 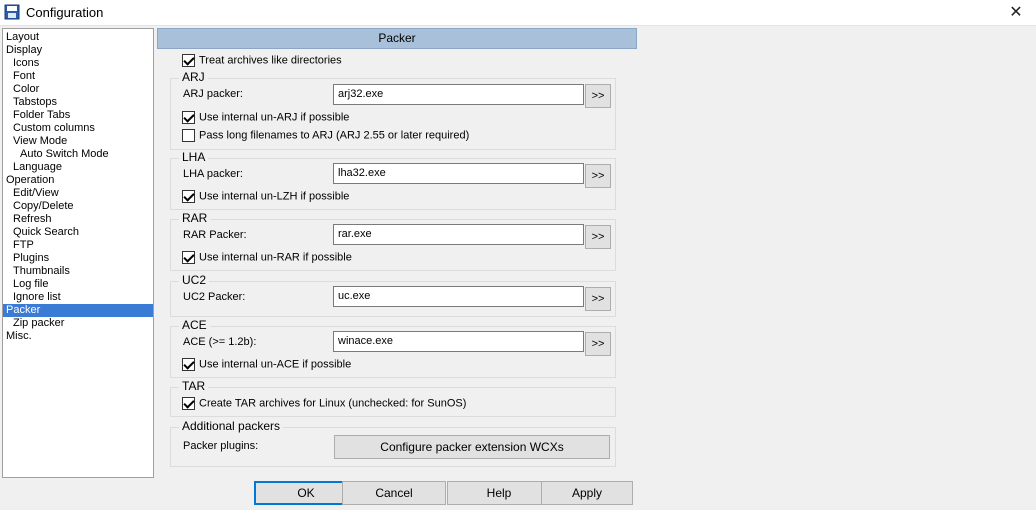 I want to click on tree-item-color: Color, so click(x=21, y=89).